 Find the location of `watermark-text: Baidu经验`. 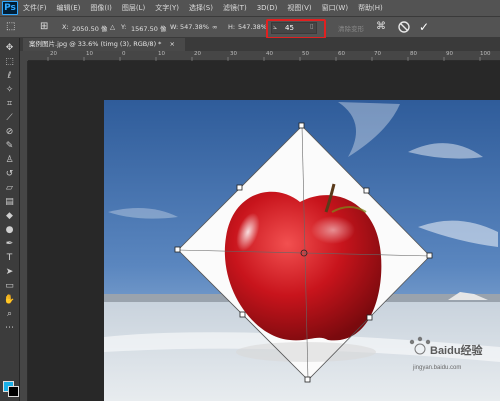

watermark-text: Baidu经验 is located at coordinates (457, 350).